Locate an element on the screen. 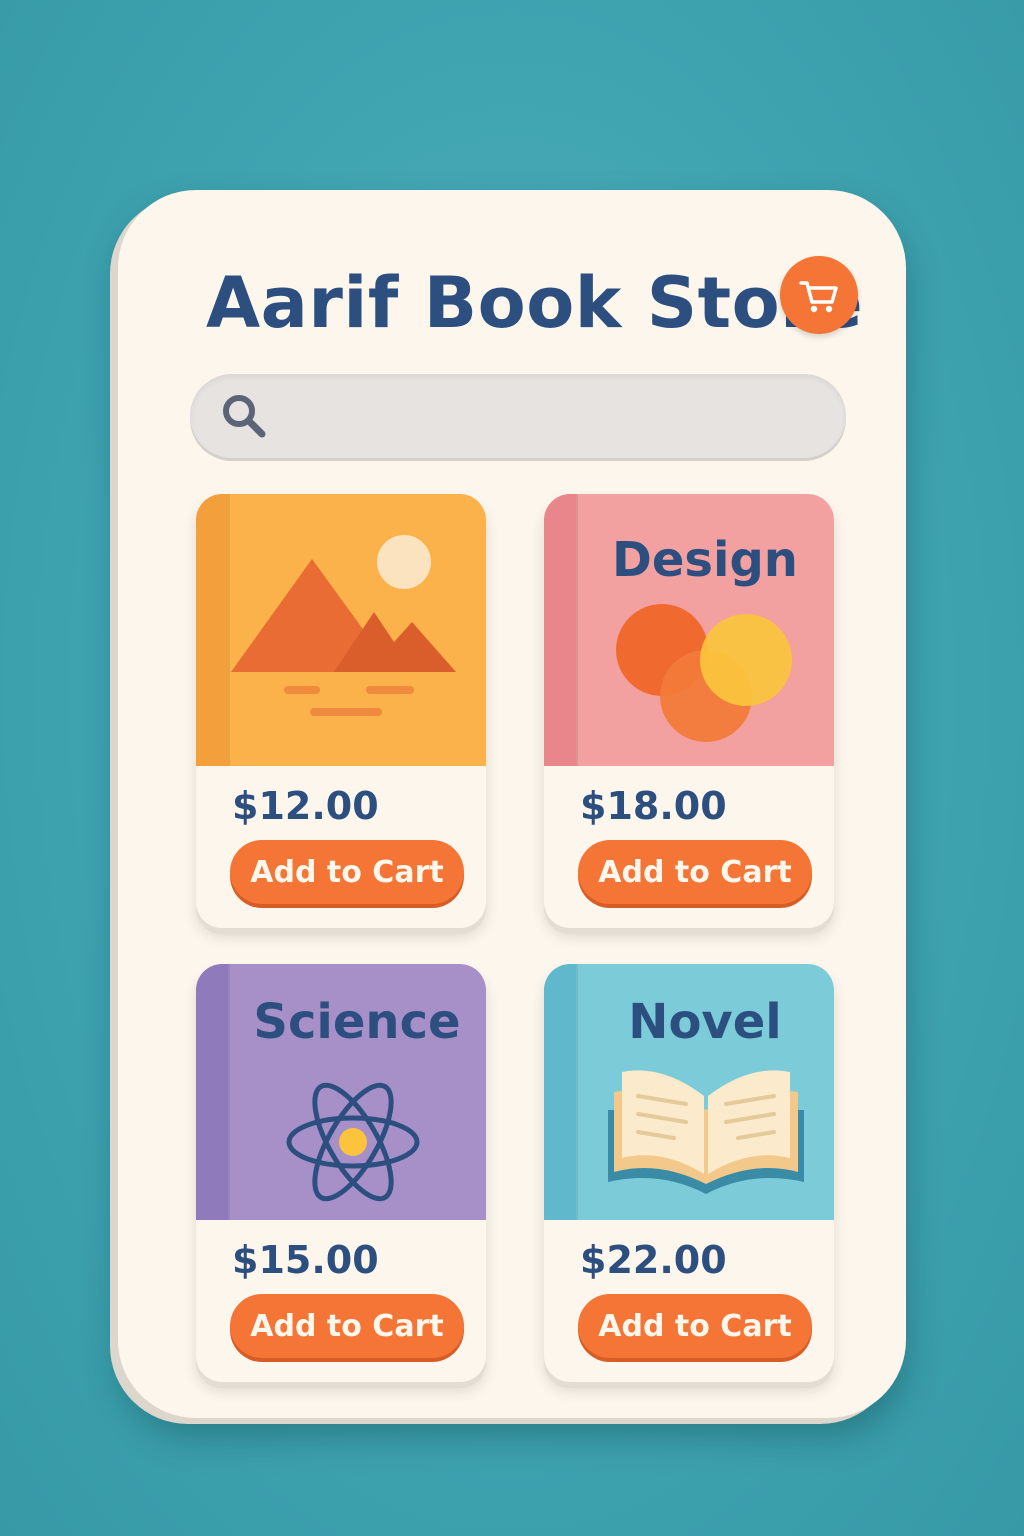 Image resolution: width=1024 pixels, height=1536 pixels. product-price: $22.00 is located at coordinates (653, 1260).